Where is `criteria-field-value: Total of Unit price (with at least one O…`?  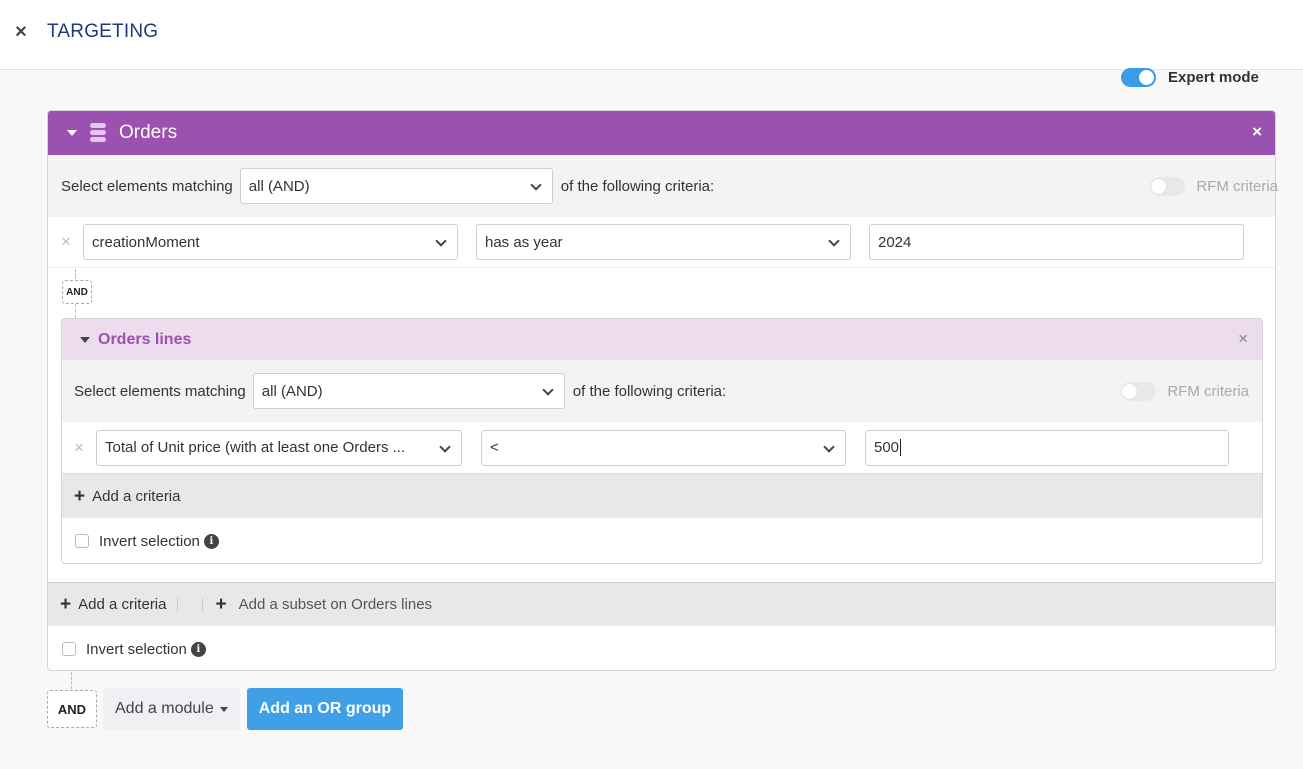
criteria-field-value: Total of Unit price (with at least one O… is located at coordinates (255, 447).